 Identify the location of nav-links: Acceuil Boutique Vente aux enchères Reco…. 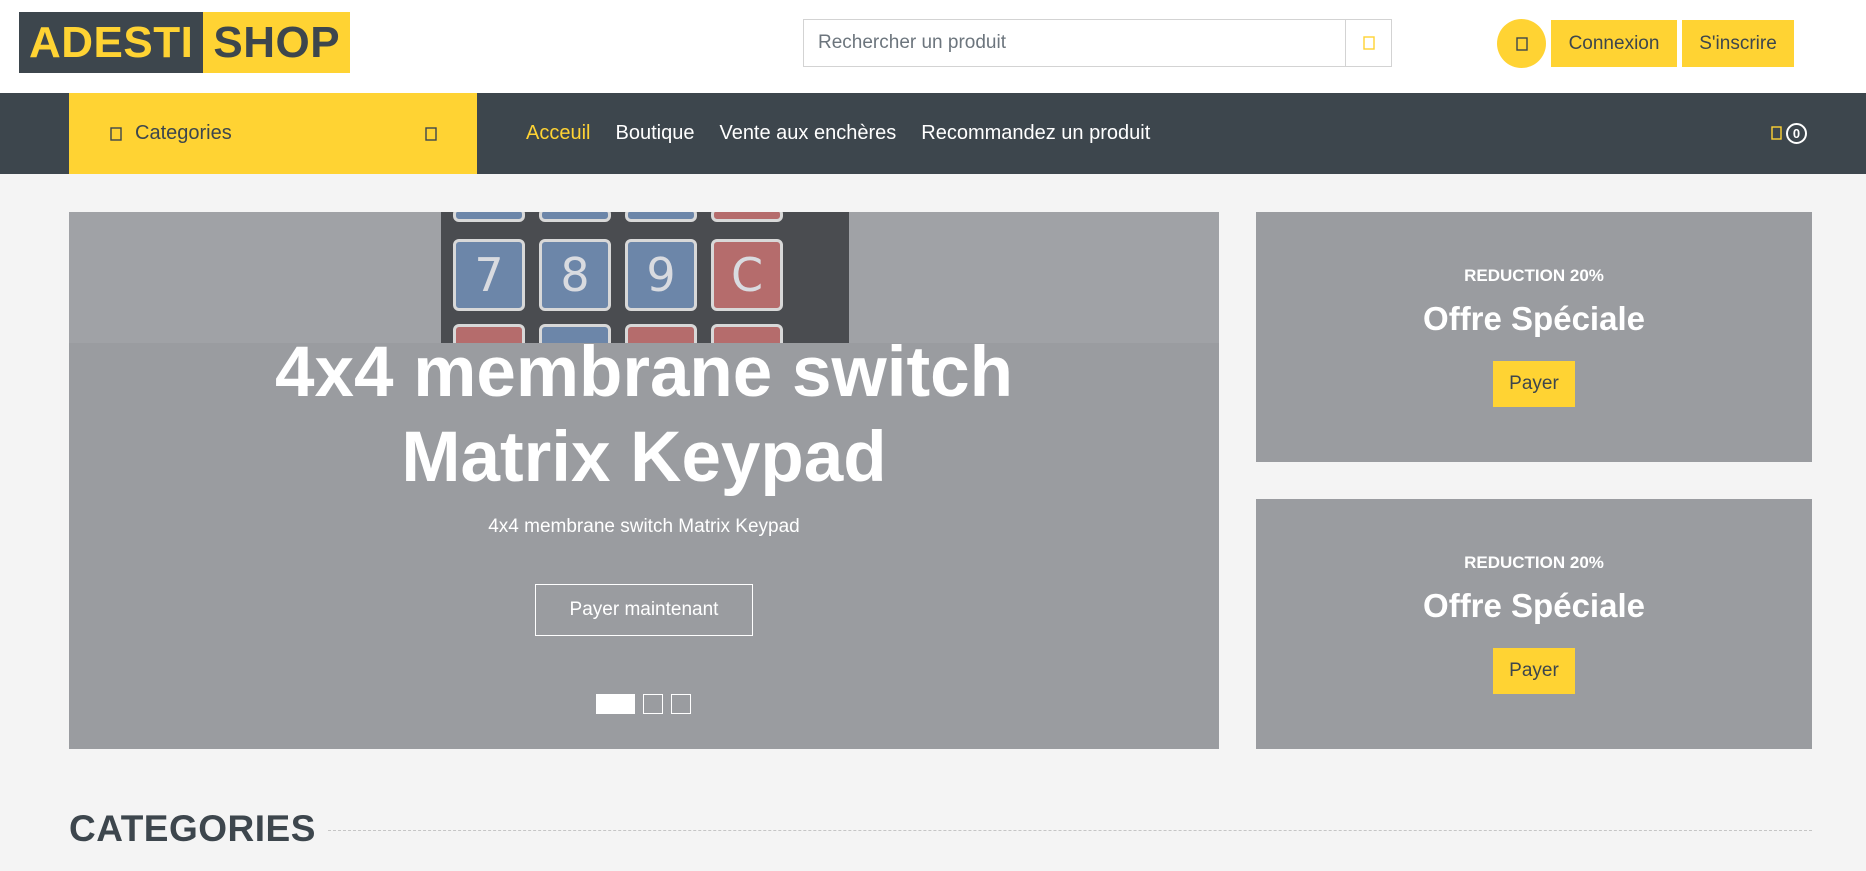
(838, 133).